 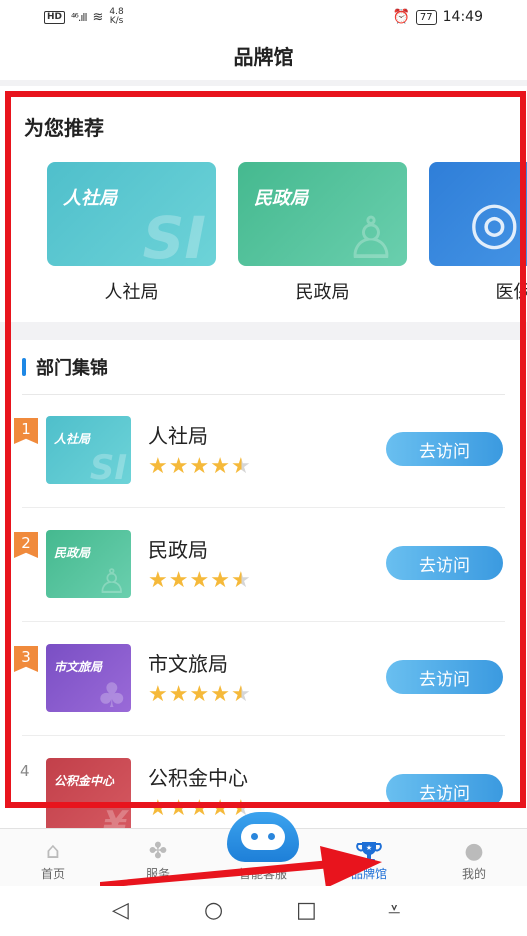 What do you see at coordinates (111, 694) in the screenshot?
I see `palm-tree-icon: ♣` at bounding box center [111, 694].